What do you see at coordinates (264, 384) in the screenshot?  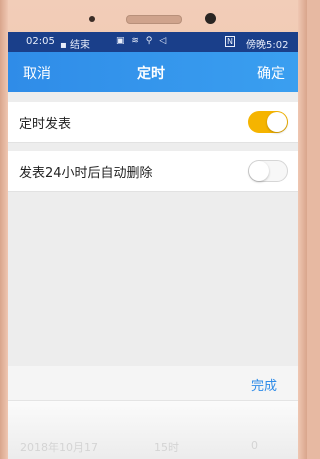 I see `done-button: 完成` at bounding box center [264, 384].